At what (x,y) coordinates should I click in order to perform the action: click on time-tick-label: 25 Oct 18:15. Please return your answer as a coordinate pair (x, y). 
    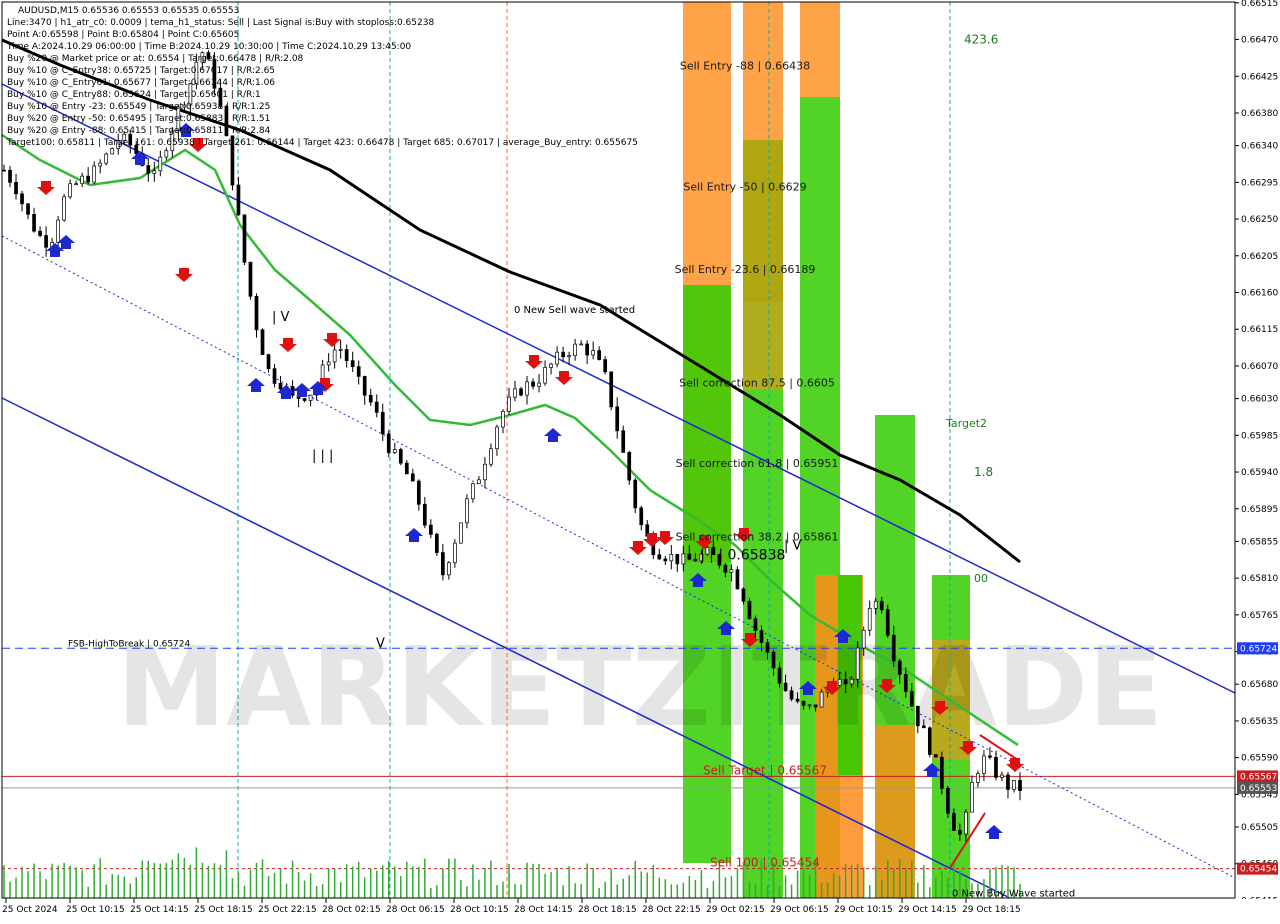
    Looking at the image, I should click on (223, 910).